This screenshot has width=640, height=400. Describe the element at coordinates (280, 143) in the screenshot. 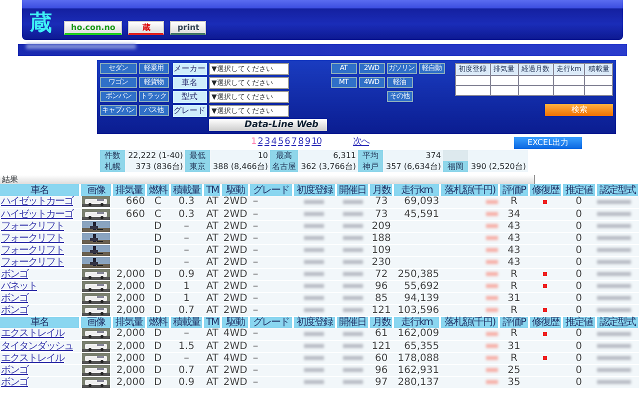

I see `page-link: 5` at that location.